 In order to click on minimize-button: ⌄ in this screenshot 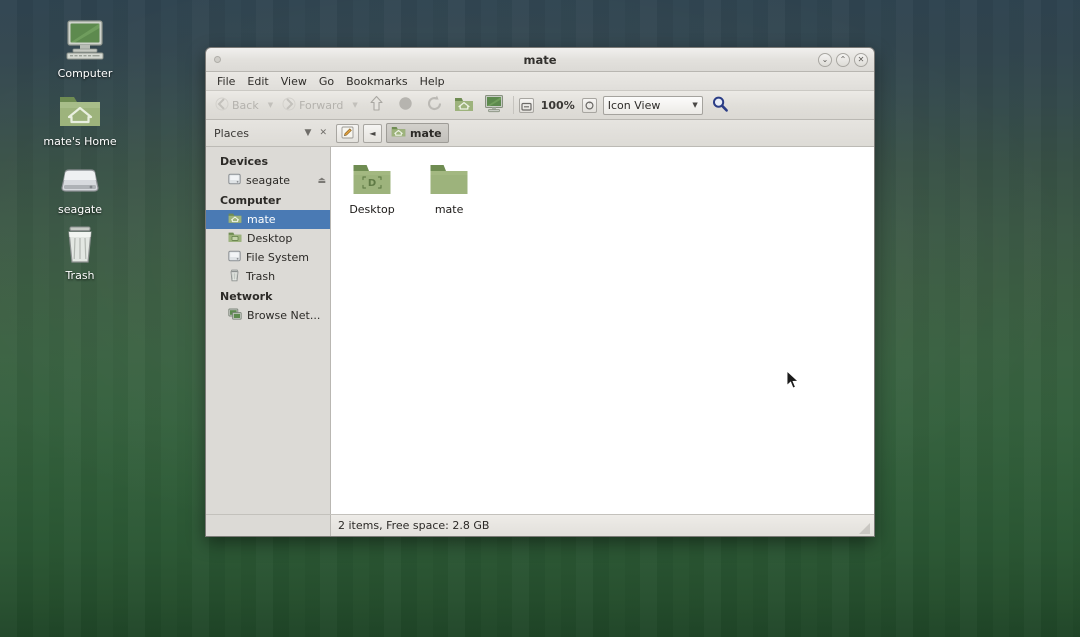, I will do `click(825, 59)`.